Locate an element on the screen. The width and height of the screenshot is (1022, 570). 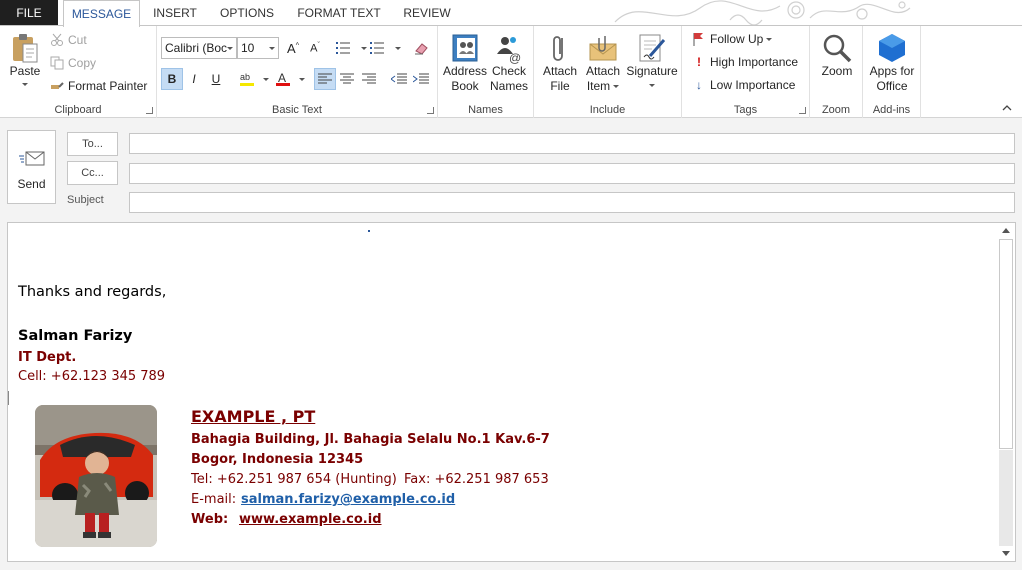
attach-item-button: Attach Item is located at coordinates (603, 63).